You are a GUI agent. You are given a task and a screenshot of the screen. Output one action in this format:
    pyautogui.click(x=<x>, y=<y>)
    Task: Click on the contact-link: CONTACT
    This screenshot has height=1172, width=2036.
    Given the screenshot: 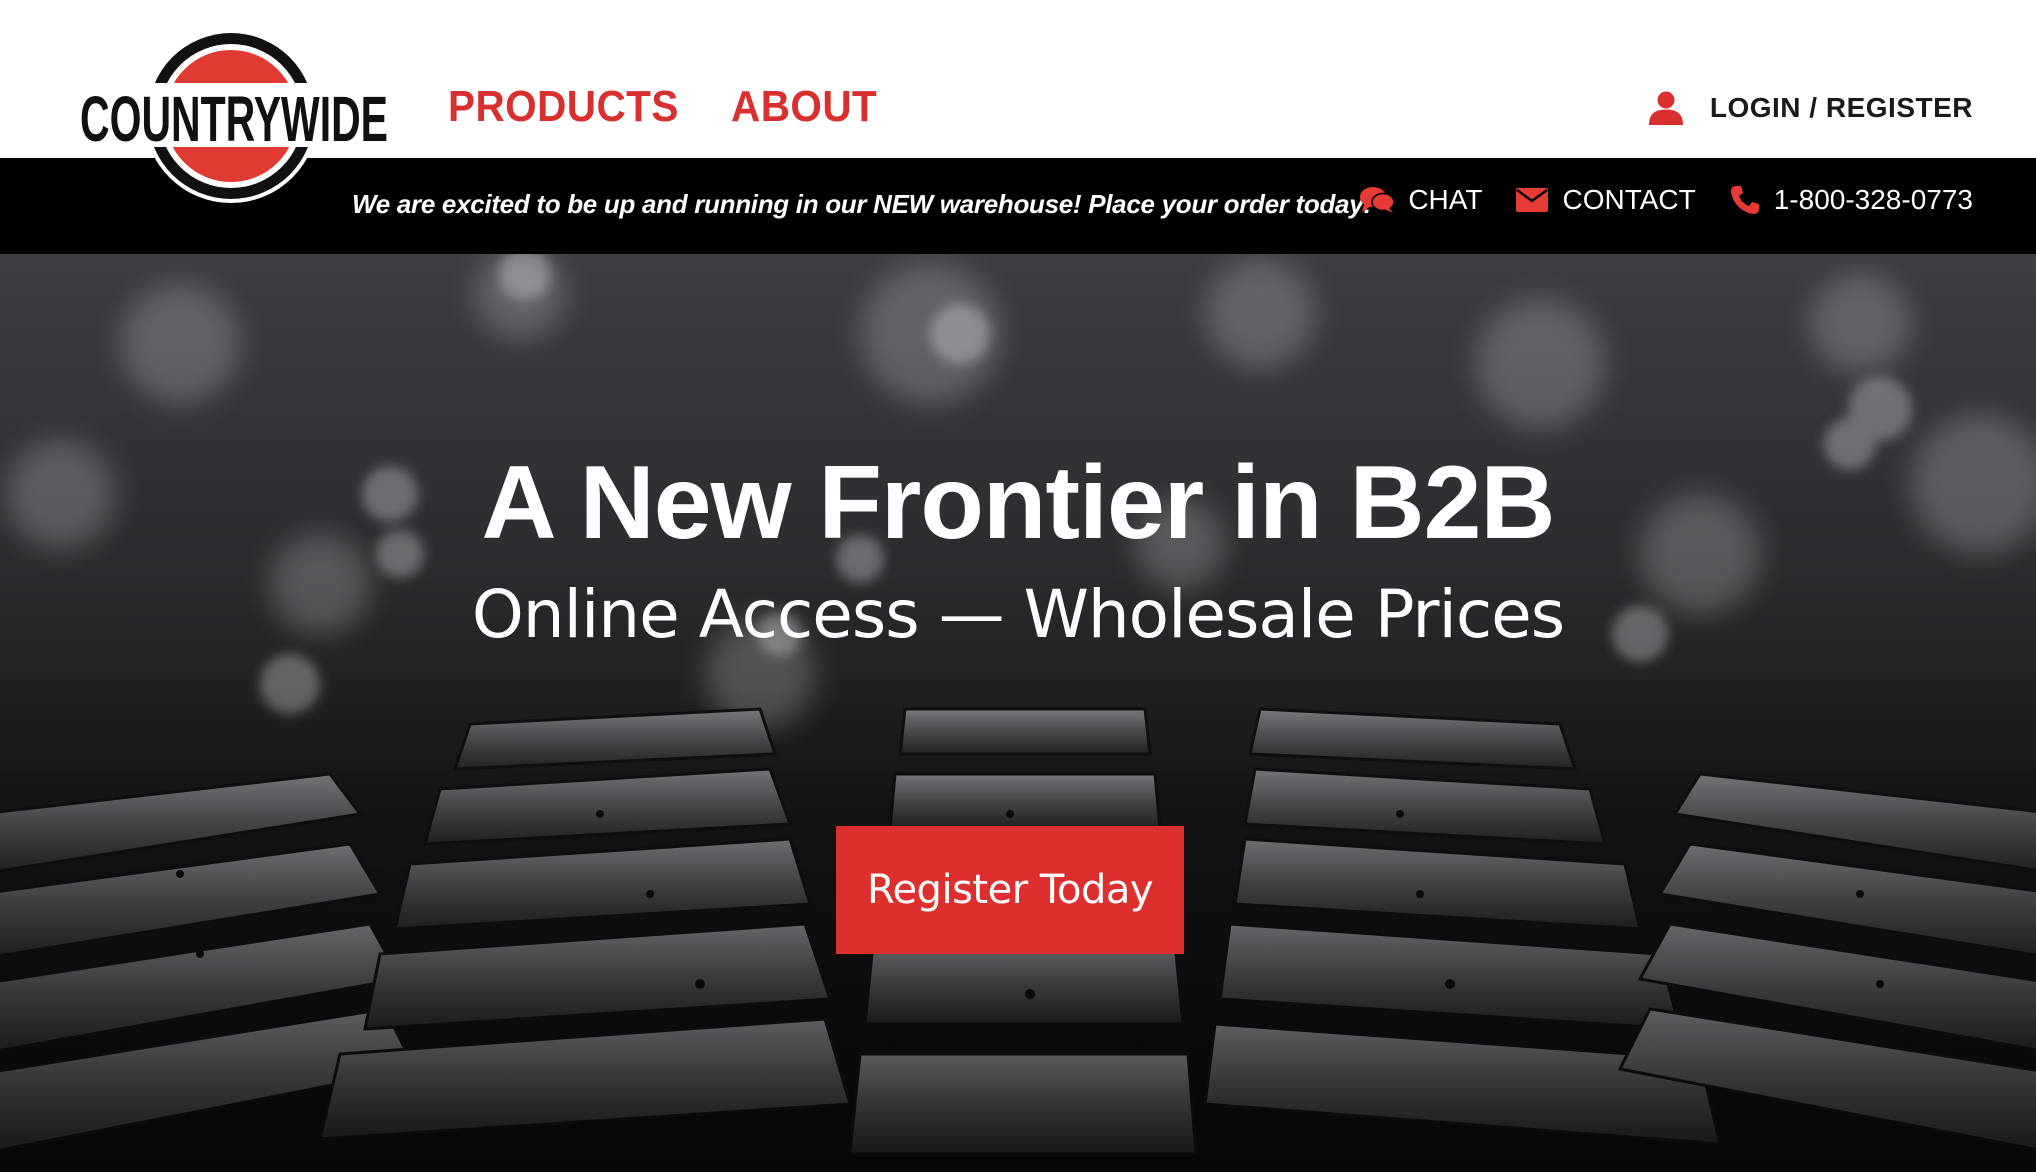 What is the action you would take?
    pyautogui.click(x=1606, y=200)
    